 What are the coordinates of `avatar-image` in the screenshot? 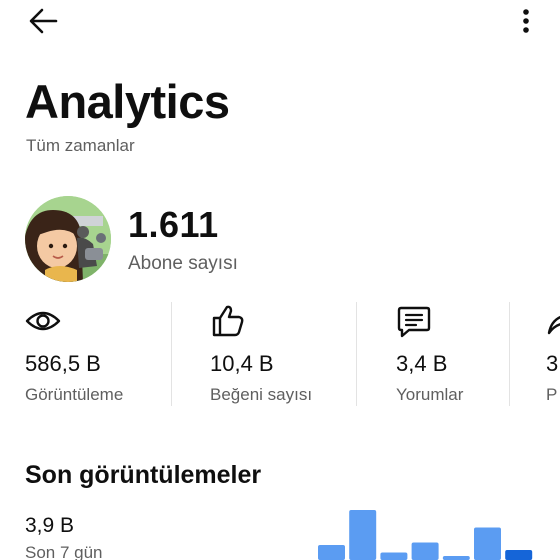 It's located at (68, 239).